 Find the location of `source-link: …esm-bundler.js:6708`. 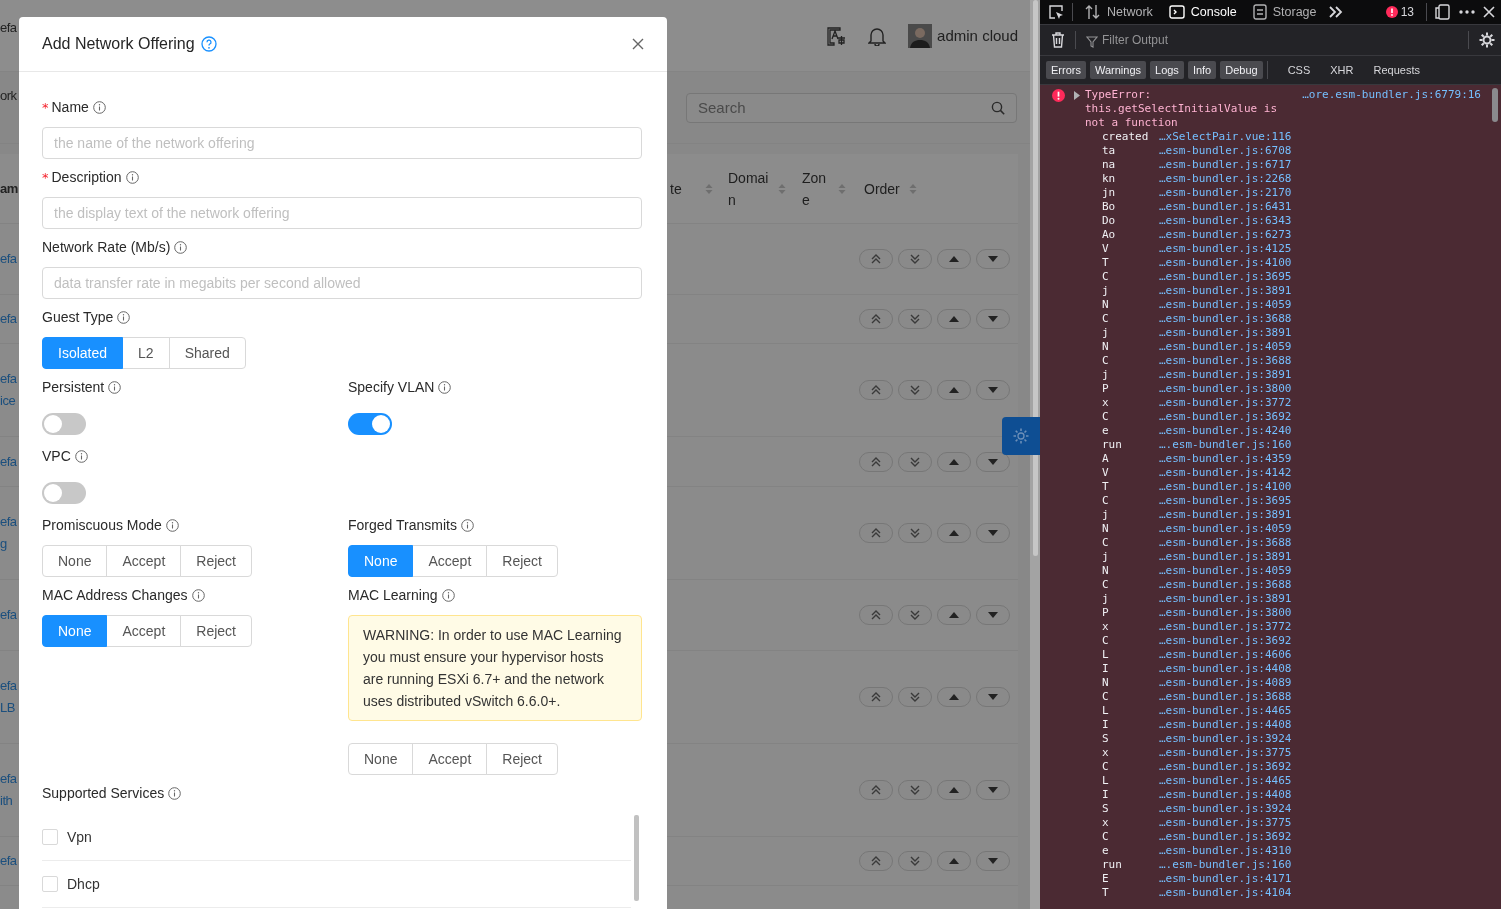

source-link: …esm-bundler.js:6708 is located at coordinates (1225, 151).